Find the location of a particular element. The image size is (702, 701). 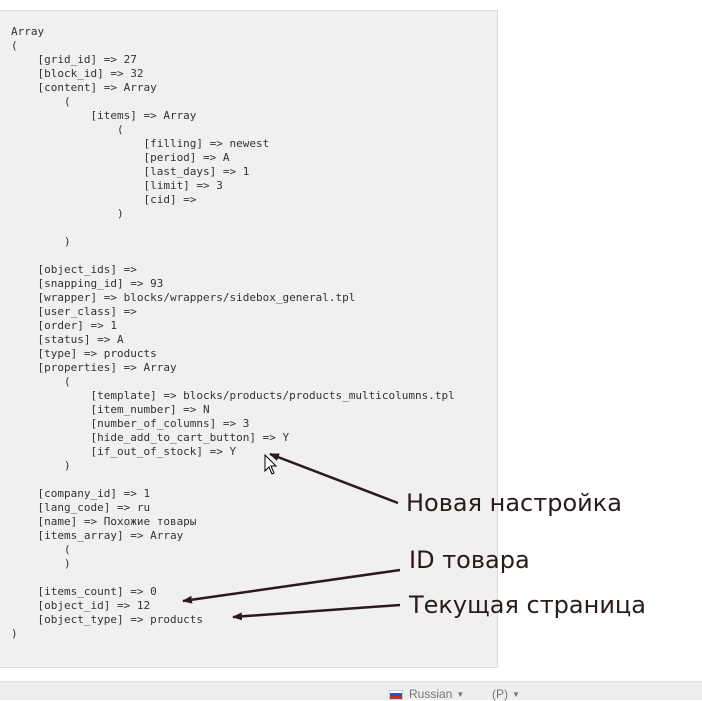

account-label: (P) is located at coordinates (500, 694).